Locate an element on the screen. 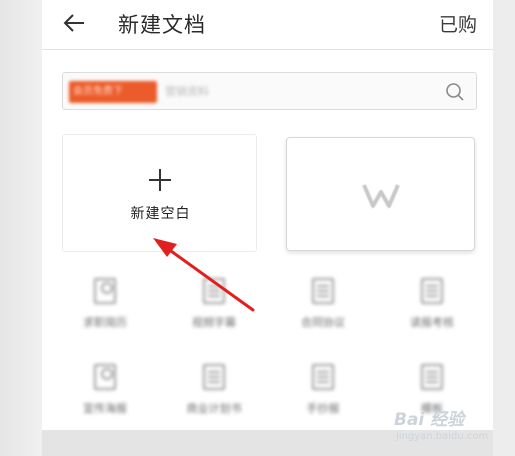 Image resolution: width=515 pixels, height=456 pixels. template-item: 求职简历 is located at coordinates (105, 318).